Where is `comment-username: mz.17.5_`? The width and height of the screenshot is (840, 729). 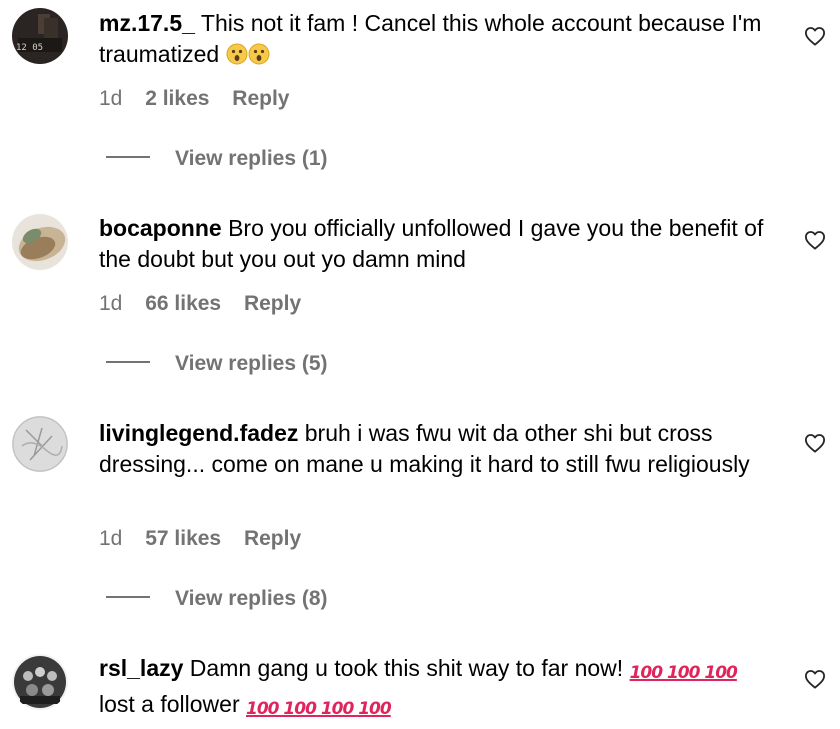
comment-username: mz.17.5_ is located at coordinates (147, 23).